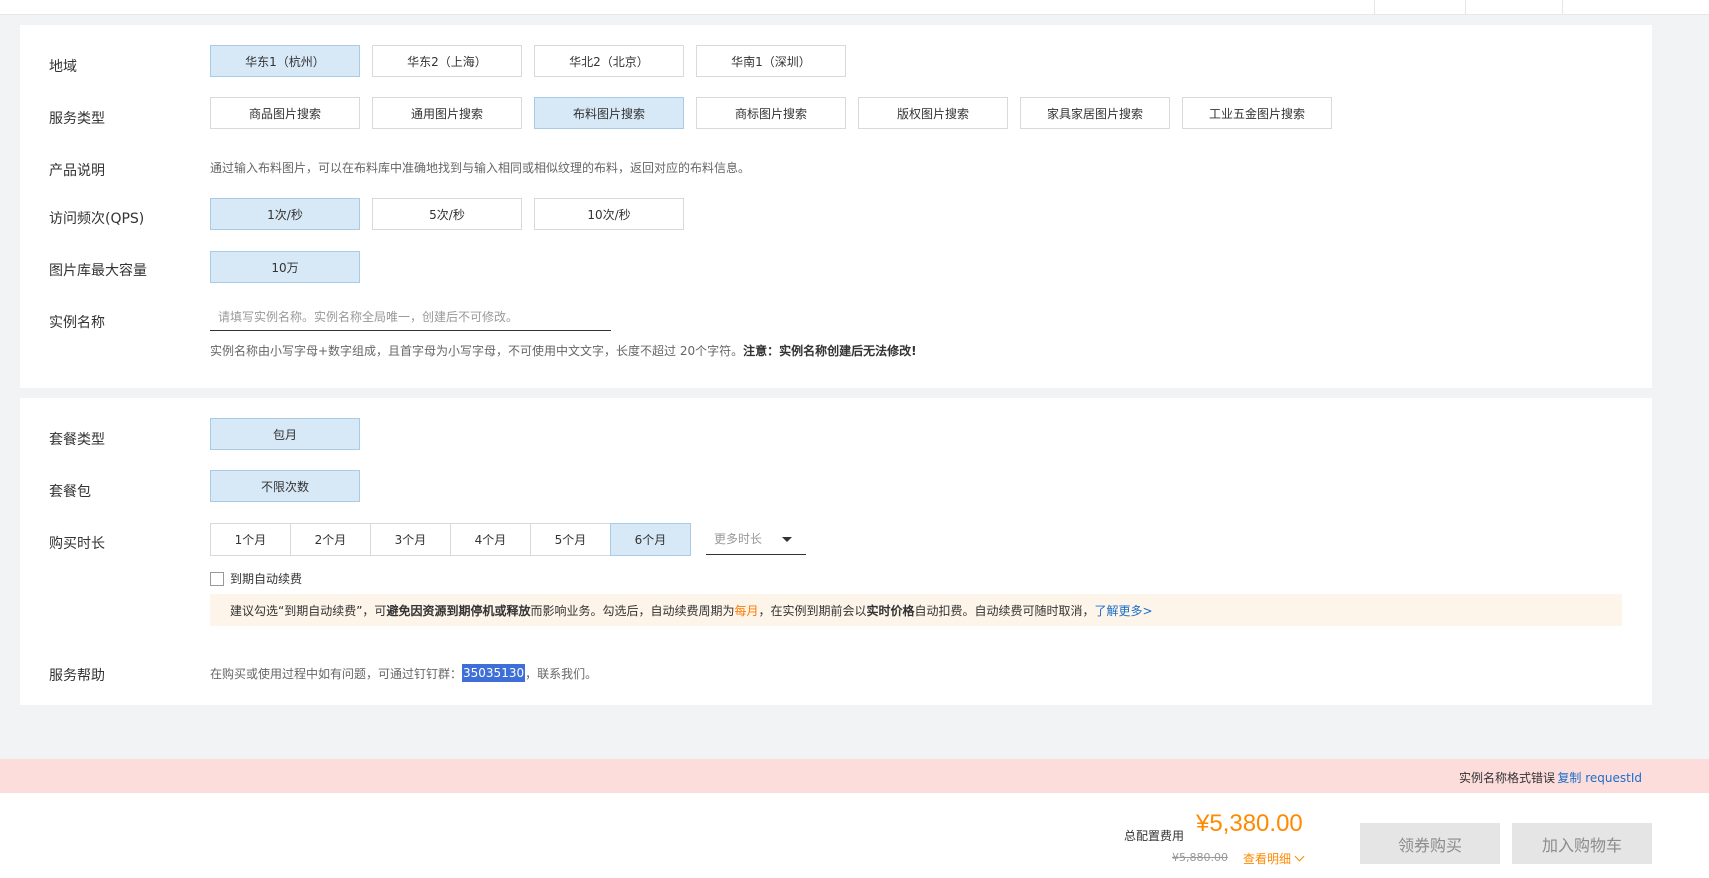 This screenshot has height=878, width=1709. I want to click on learn-more-link: 了解更多>, so click(1124, 610).